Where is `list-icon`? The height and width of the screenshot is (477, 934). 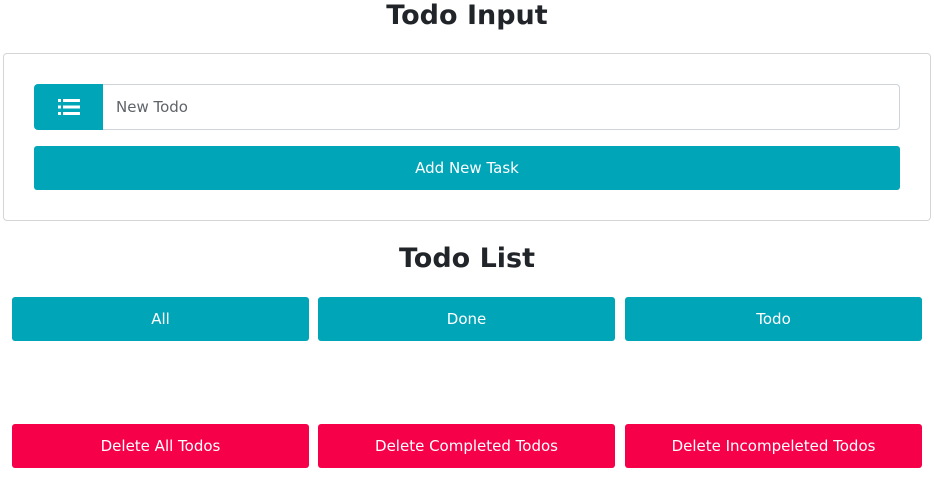
list-icon is located at coordinates (68, 107).